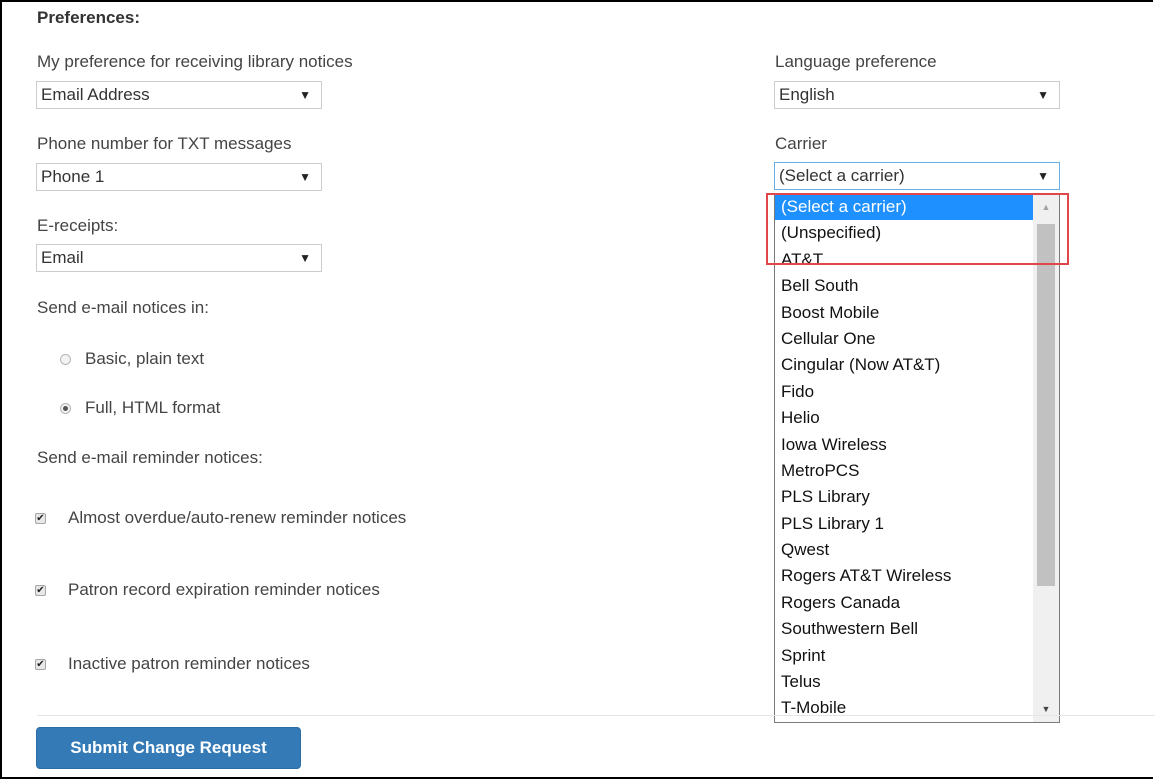 The width and height of the screenshot is (1155, 781). I want to click on carrier-option: Cellular One, so click(917, 339).